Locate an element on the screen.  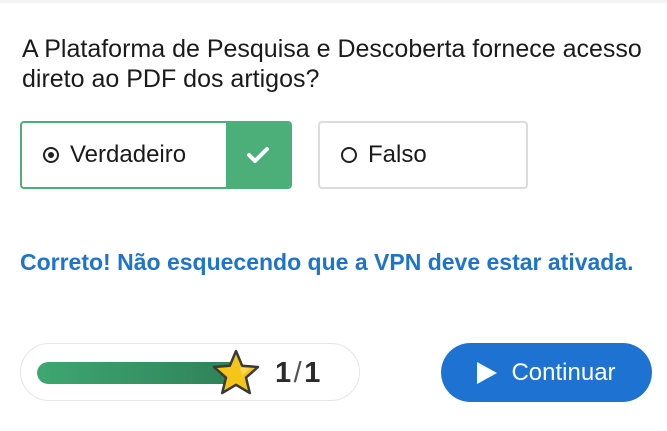
option-label: Verdadeiro is located at coordinates (128, 154).